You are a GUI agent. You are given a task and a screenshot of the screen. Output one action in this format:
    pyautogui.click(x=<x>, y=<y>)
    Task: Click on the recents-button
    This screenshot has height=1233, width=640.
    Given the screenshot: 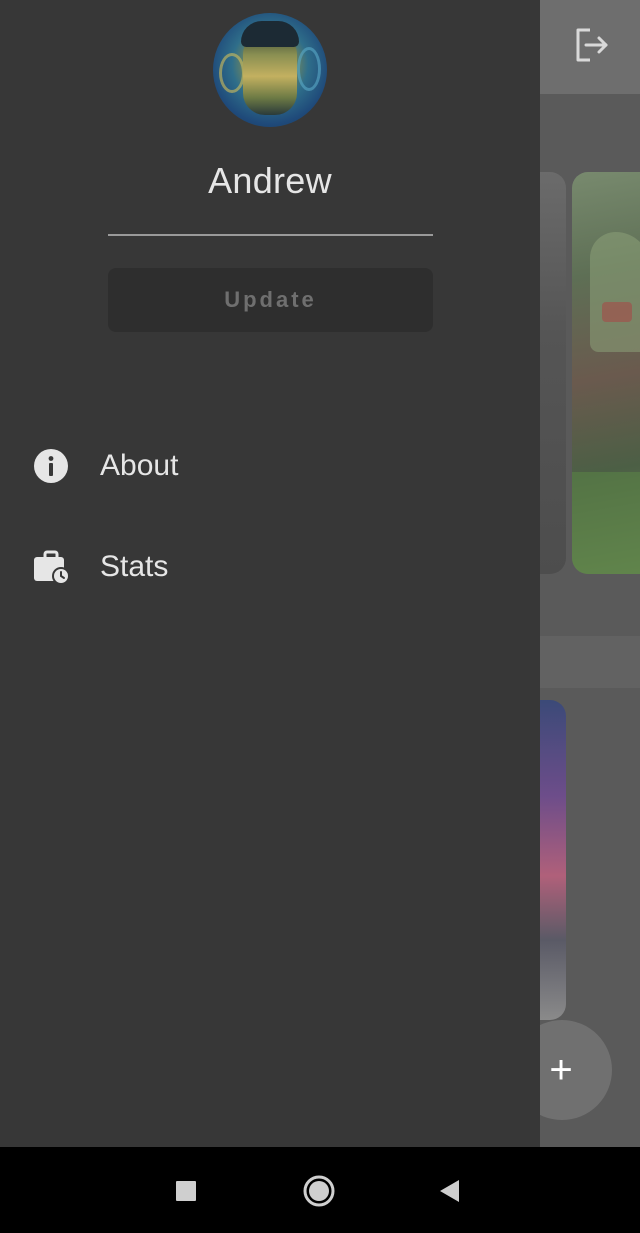 What is the action you would take?
    pyautogui.click(x=186, y=1191)
    